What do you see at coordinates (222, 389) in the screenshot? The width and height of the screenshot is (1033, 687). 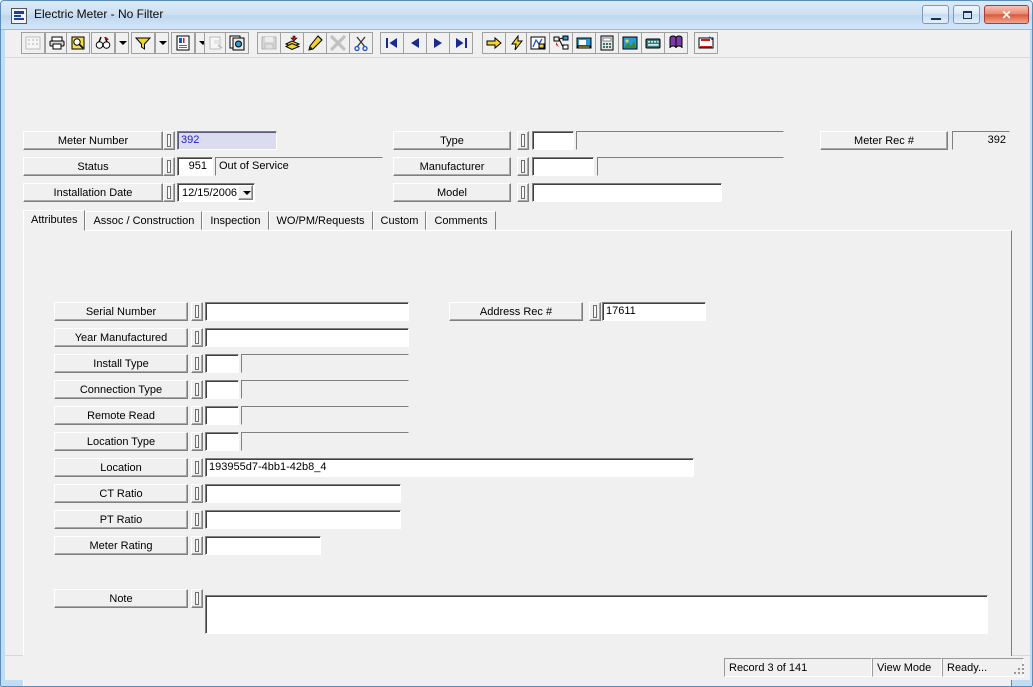 I see `connection-type-code-input` at bounding box center [222, 389].